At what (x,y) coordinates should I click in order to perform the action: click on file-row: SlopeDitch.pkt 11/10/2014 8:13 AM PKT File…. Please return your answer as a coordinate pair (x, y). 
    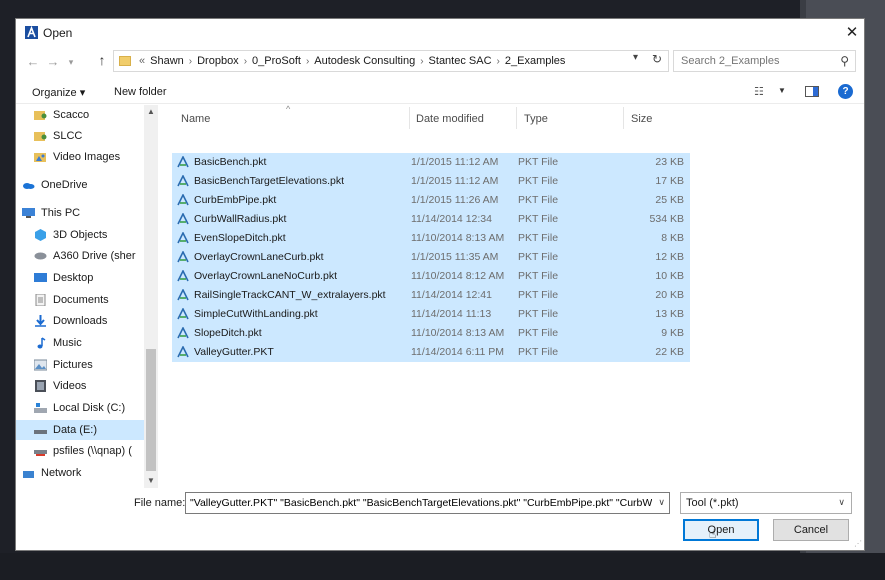
    Looking at the image, I should click on (431, 333).